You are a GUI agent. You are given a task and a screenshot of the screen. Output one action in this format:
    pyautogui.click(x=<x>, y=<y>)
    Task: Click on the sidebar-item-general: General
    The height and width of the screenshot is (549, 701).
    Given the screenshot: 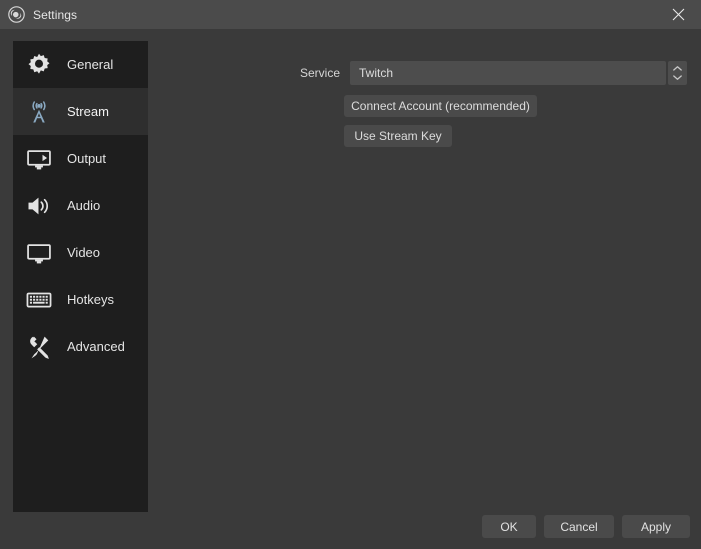 What is the action you would take?
    pyautogui.click(x=80, y=64)
    